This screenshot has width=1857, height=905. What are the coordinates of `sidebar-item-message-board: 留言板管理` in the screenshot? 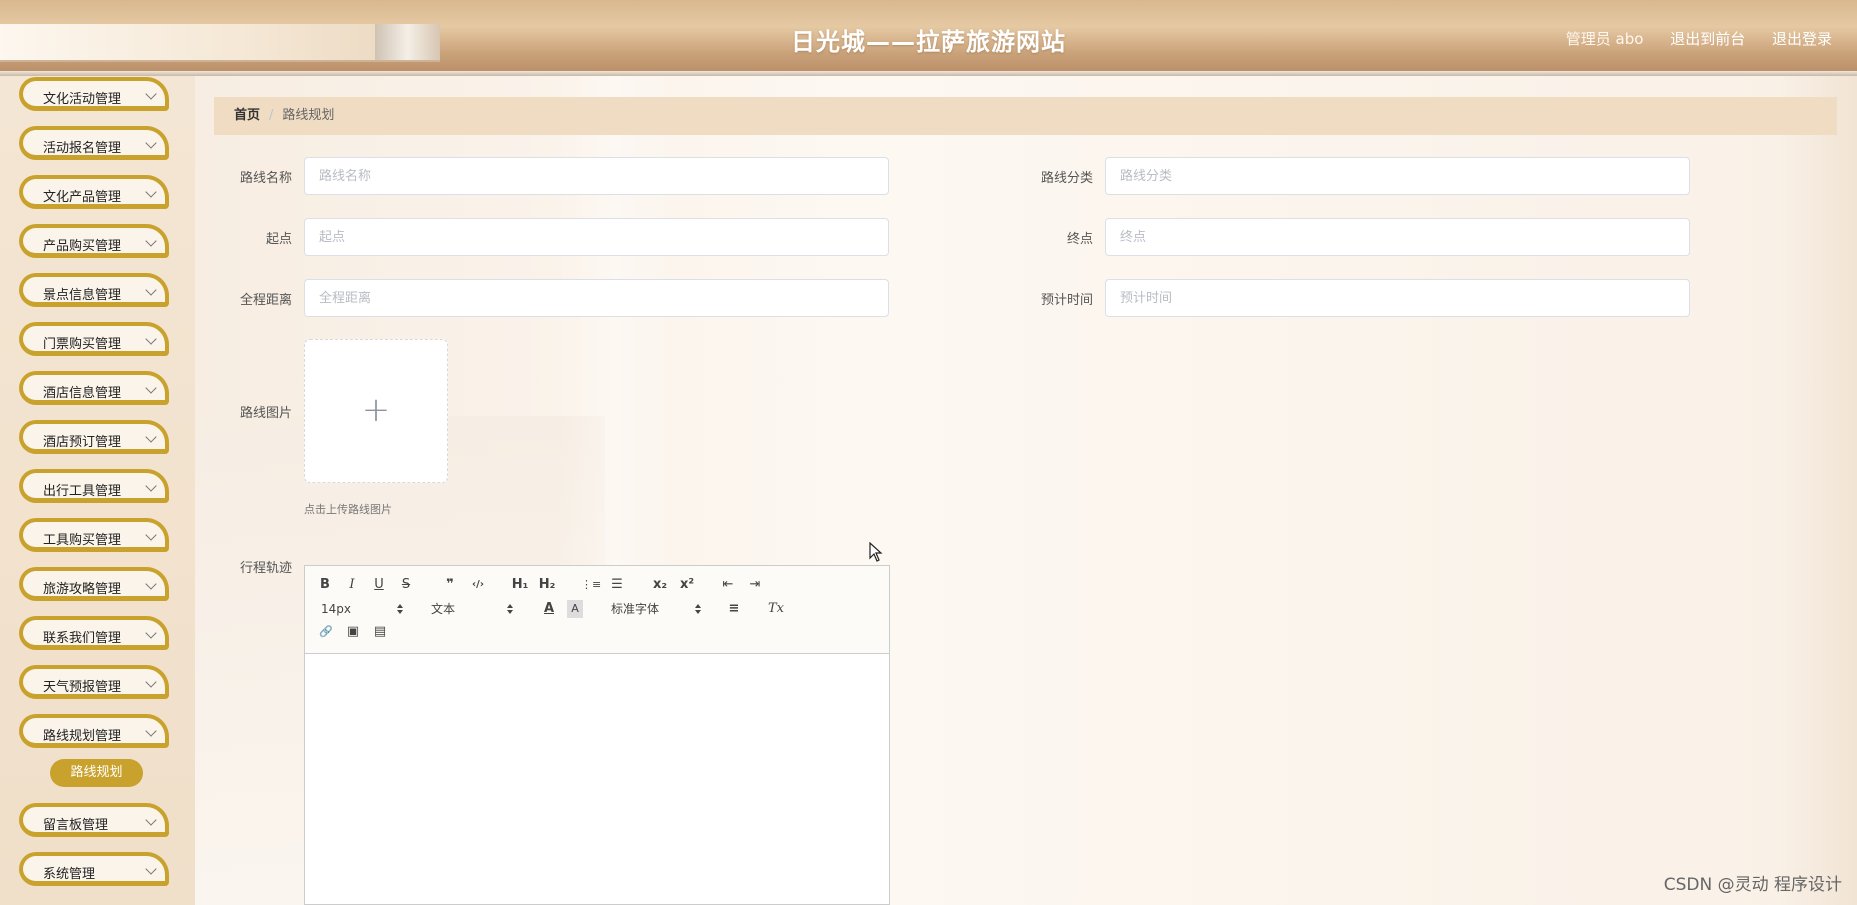 It's located at (94, 820).